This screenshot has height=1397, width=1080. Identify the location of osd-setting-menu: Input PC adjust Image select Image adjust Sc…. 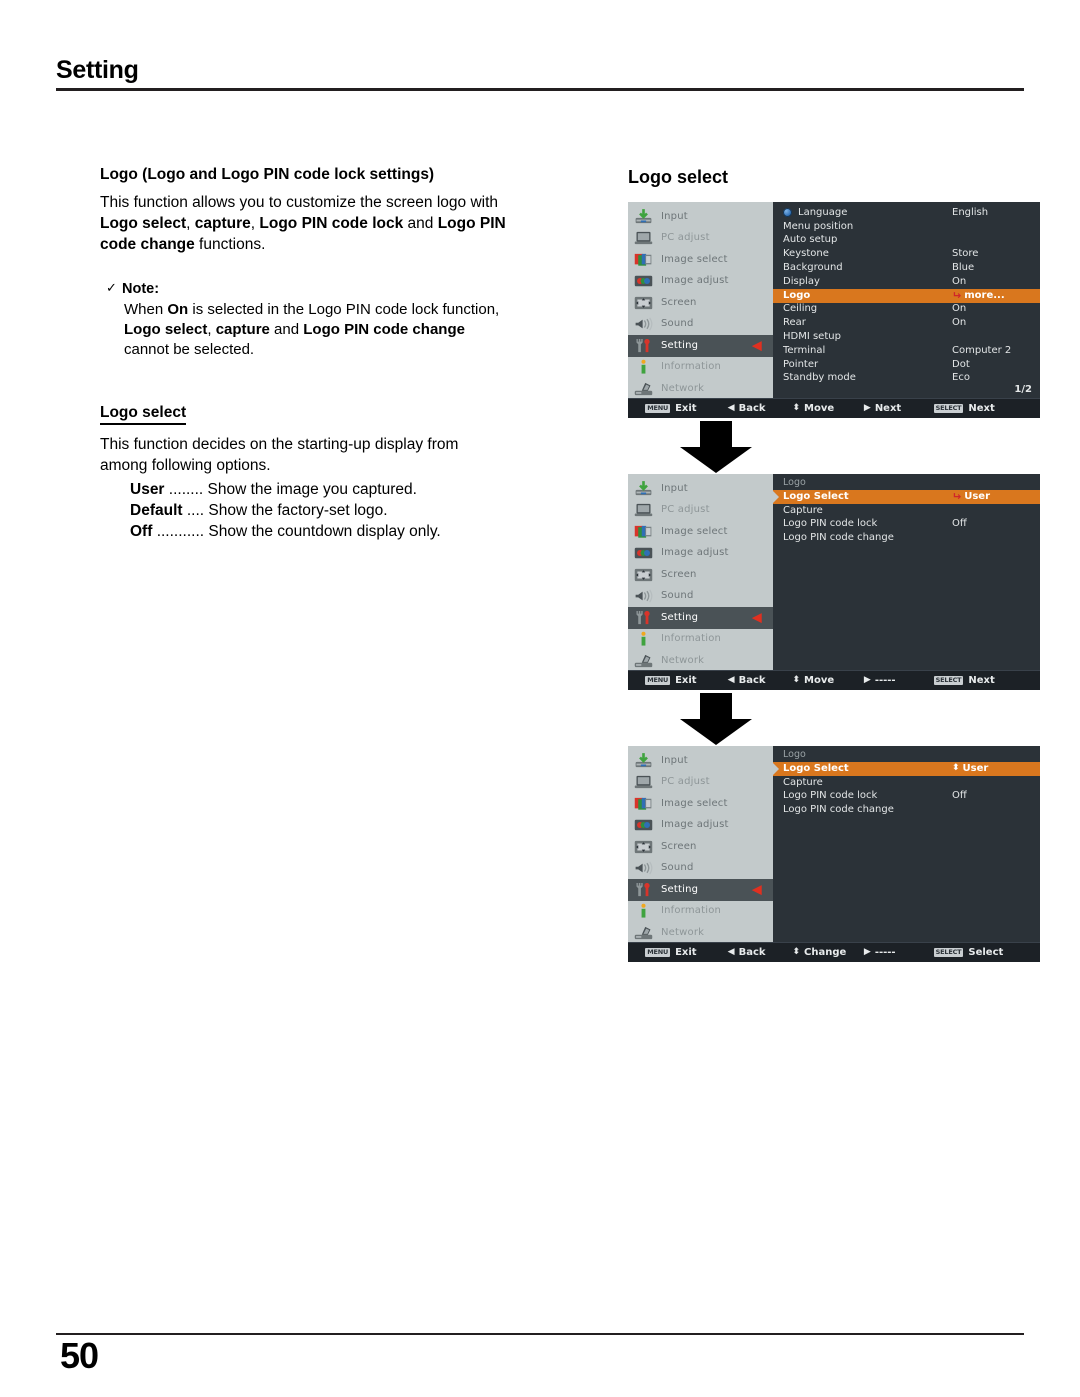
(834, 310).